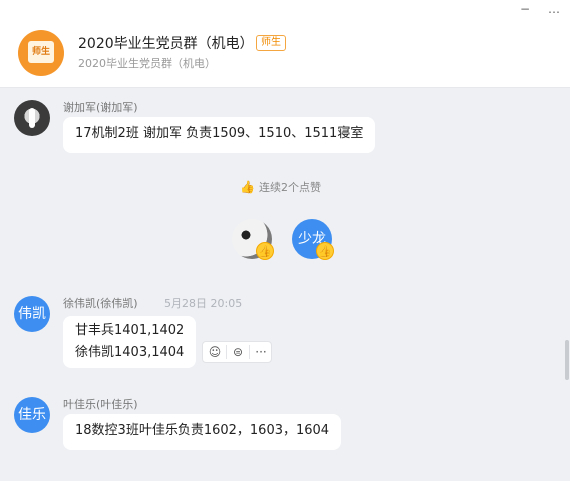  What do you see at coordinates (285, 56) in the screenshot?
I see `chat-header: 师生 2020毕业生党员群（机电） 师生 2020毕业生党员群（机电）` at bounding box center [285, 56].